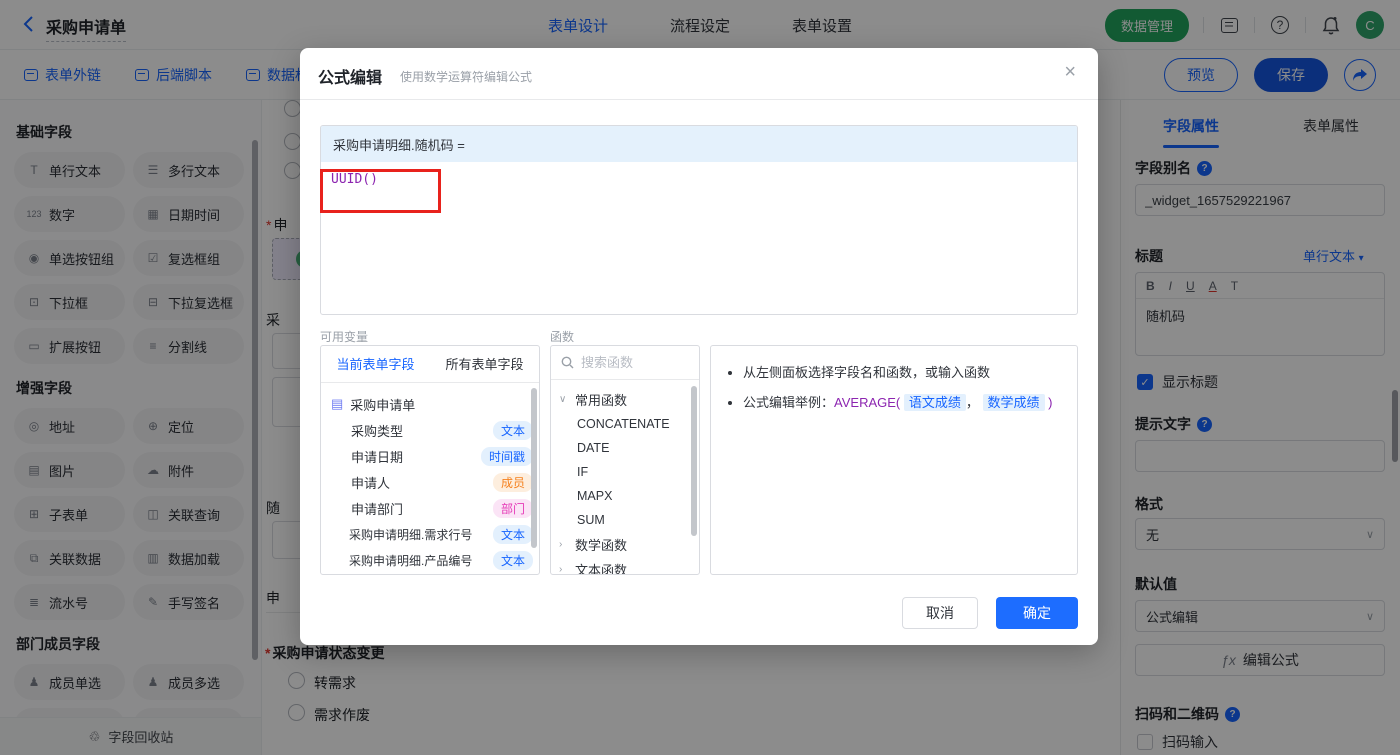 This screenshot has height=755, width=1400. I want to click on help-line-2: 公式编辑举例：AVERAGE( 语文成绩， 数学成绩 ), so click(902, 403).